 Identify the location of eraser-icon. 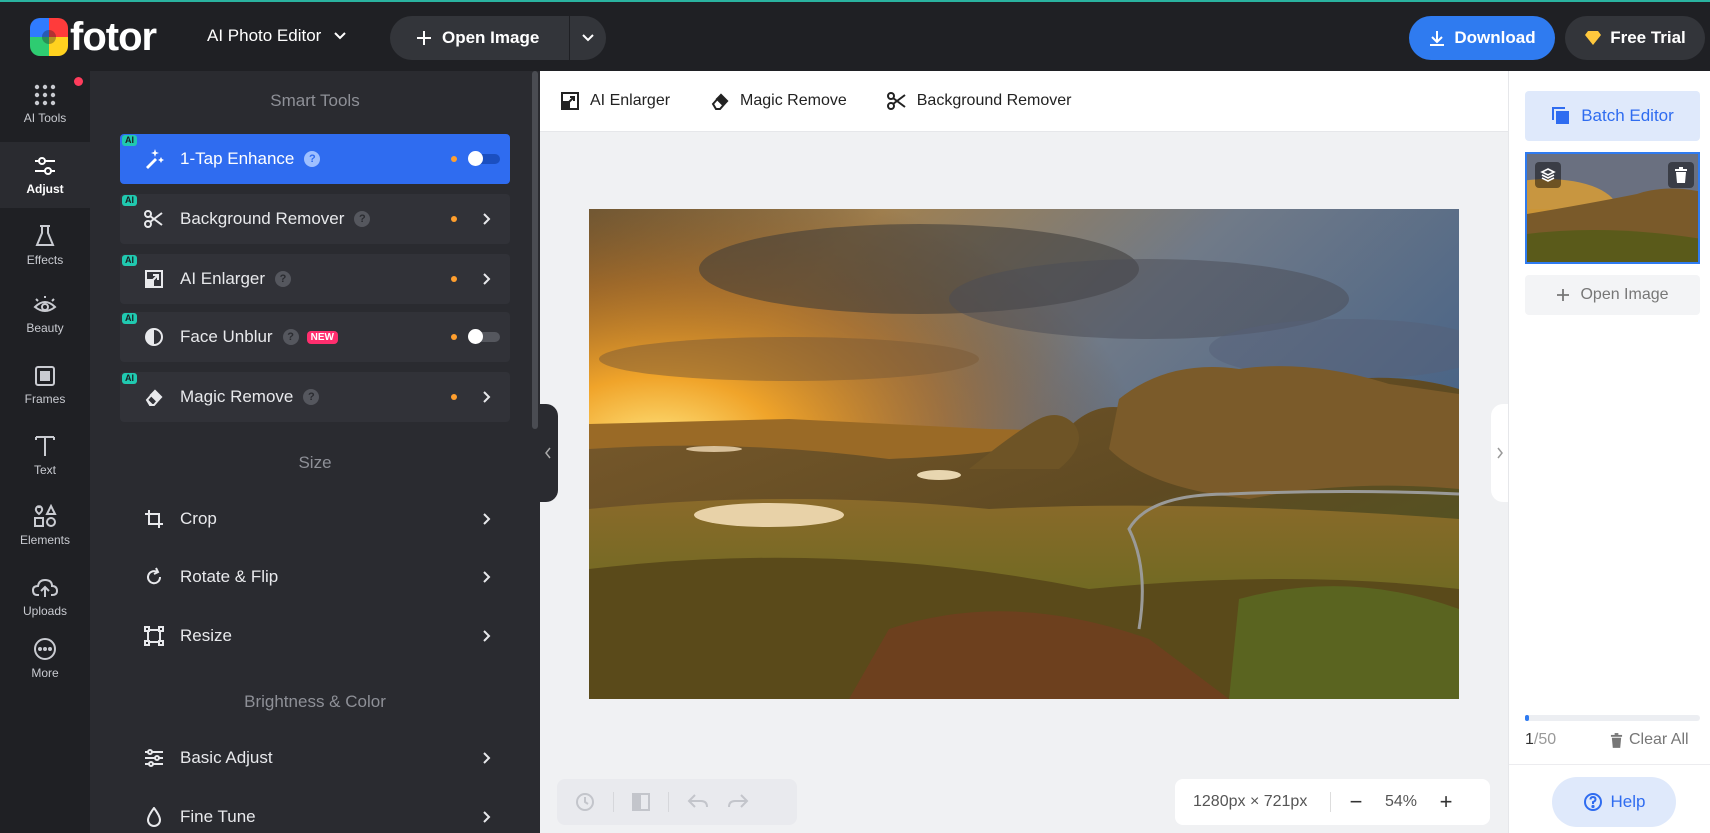
(154, 397).